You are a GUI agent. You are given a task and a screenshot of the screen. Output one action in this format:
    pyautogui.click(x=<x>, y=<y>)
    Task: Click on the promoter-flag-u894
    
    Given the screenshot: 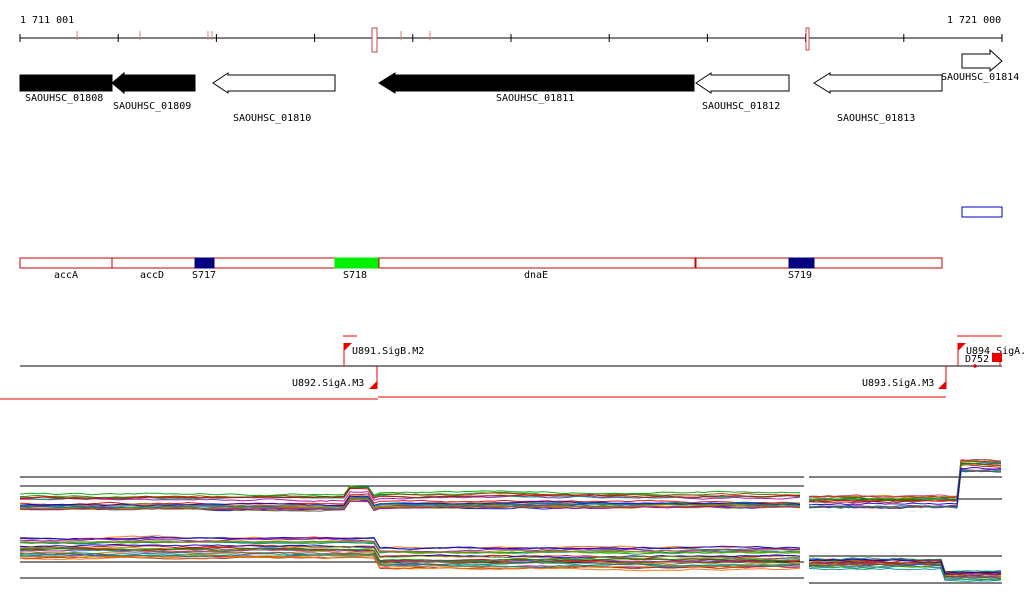 What is the action you would take?
    pyautogui.click(x=962, y=347)
    